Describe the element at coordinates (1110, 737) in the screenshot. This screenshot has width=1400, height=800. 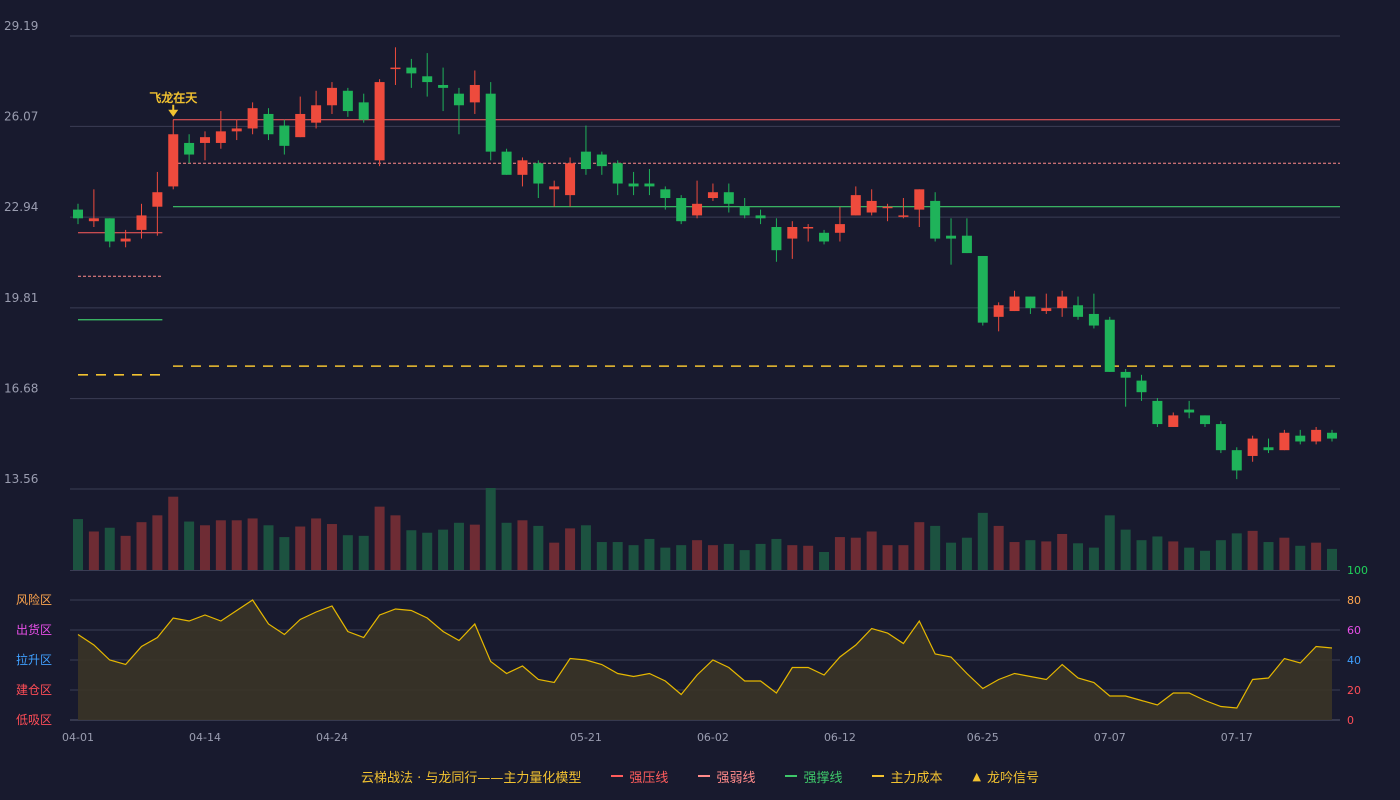
I see `x-tick-label: 07-07` at that location.